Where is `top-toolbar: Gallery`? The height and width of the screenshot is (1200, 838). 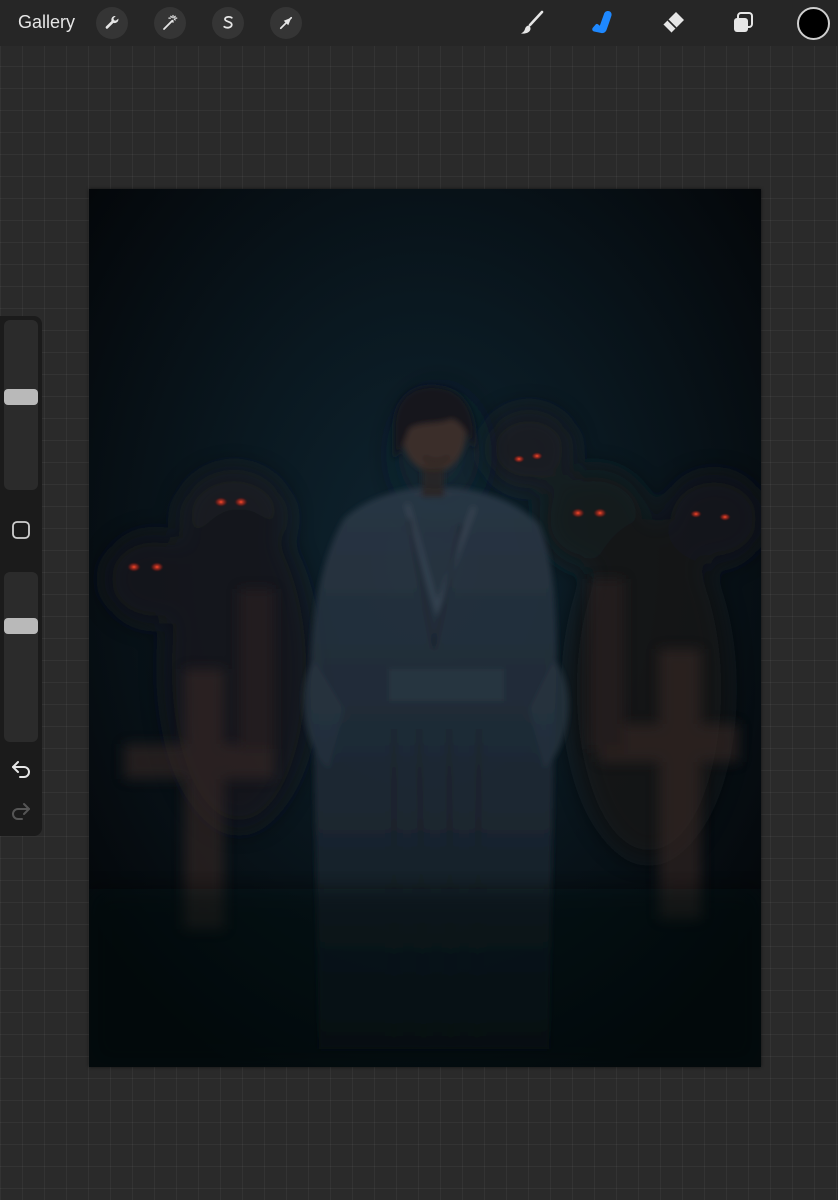 top-toolbar: Gallery is located at coordinates (419, 23).